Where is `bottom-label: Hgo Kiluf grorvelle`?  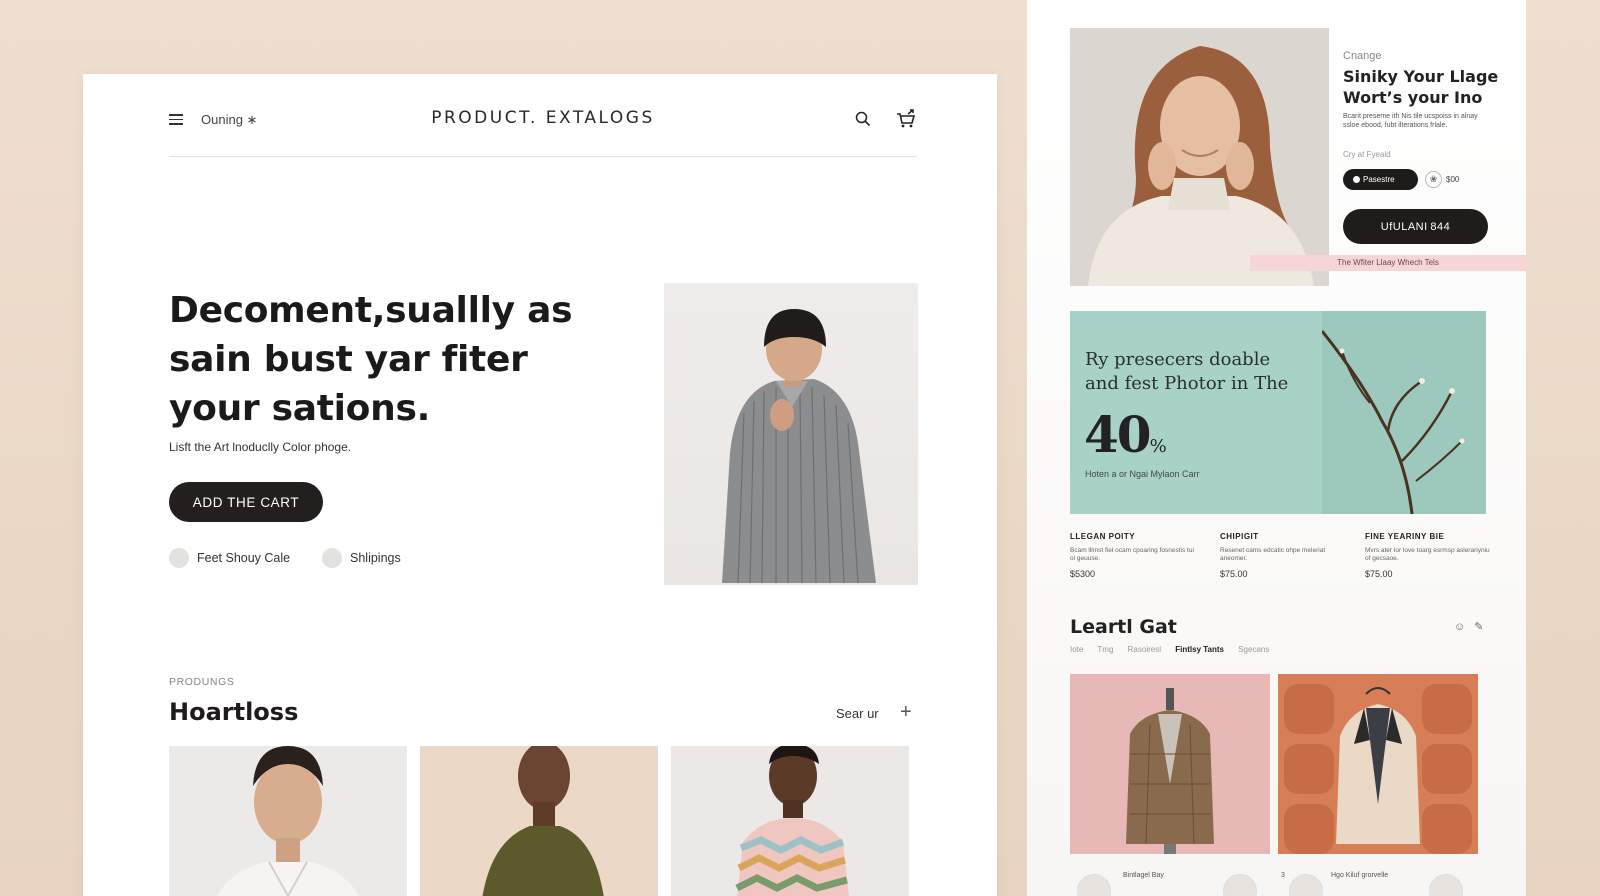 bottom-label: Hgo Kiluf grorvelle is located at coordinates (1360, 875).